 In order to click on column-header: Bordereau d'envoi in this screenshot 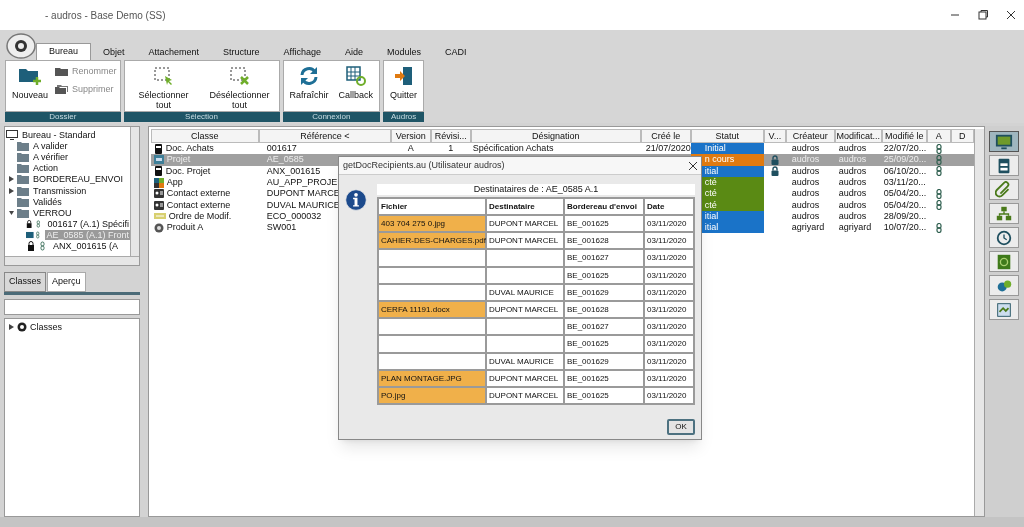, I will do `click(604, 206)`.